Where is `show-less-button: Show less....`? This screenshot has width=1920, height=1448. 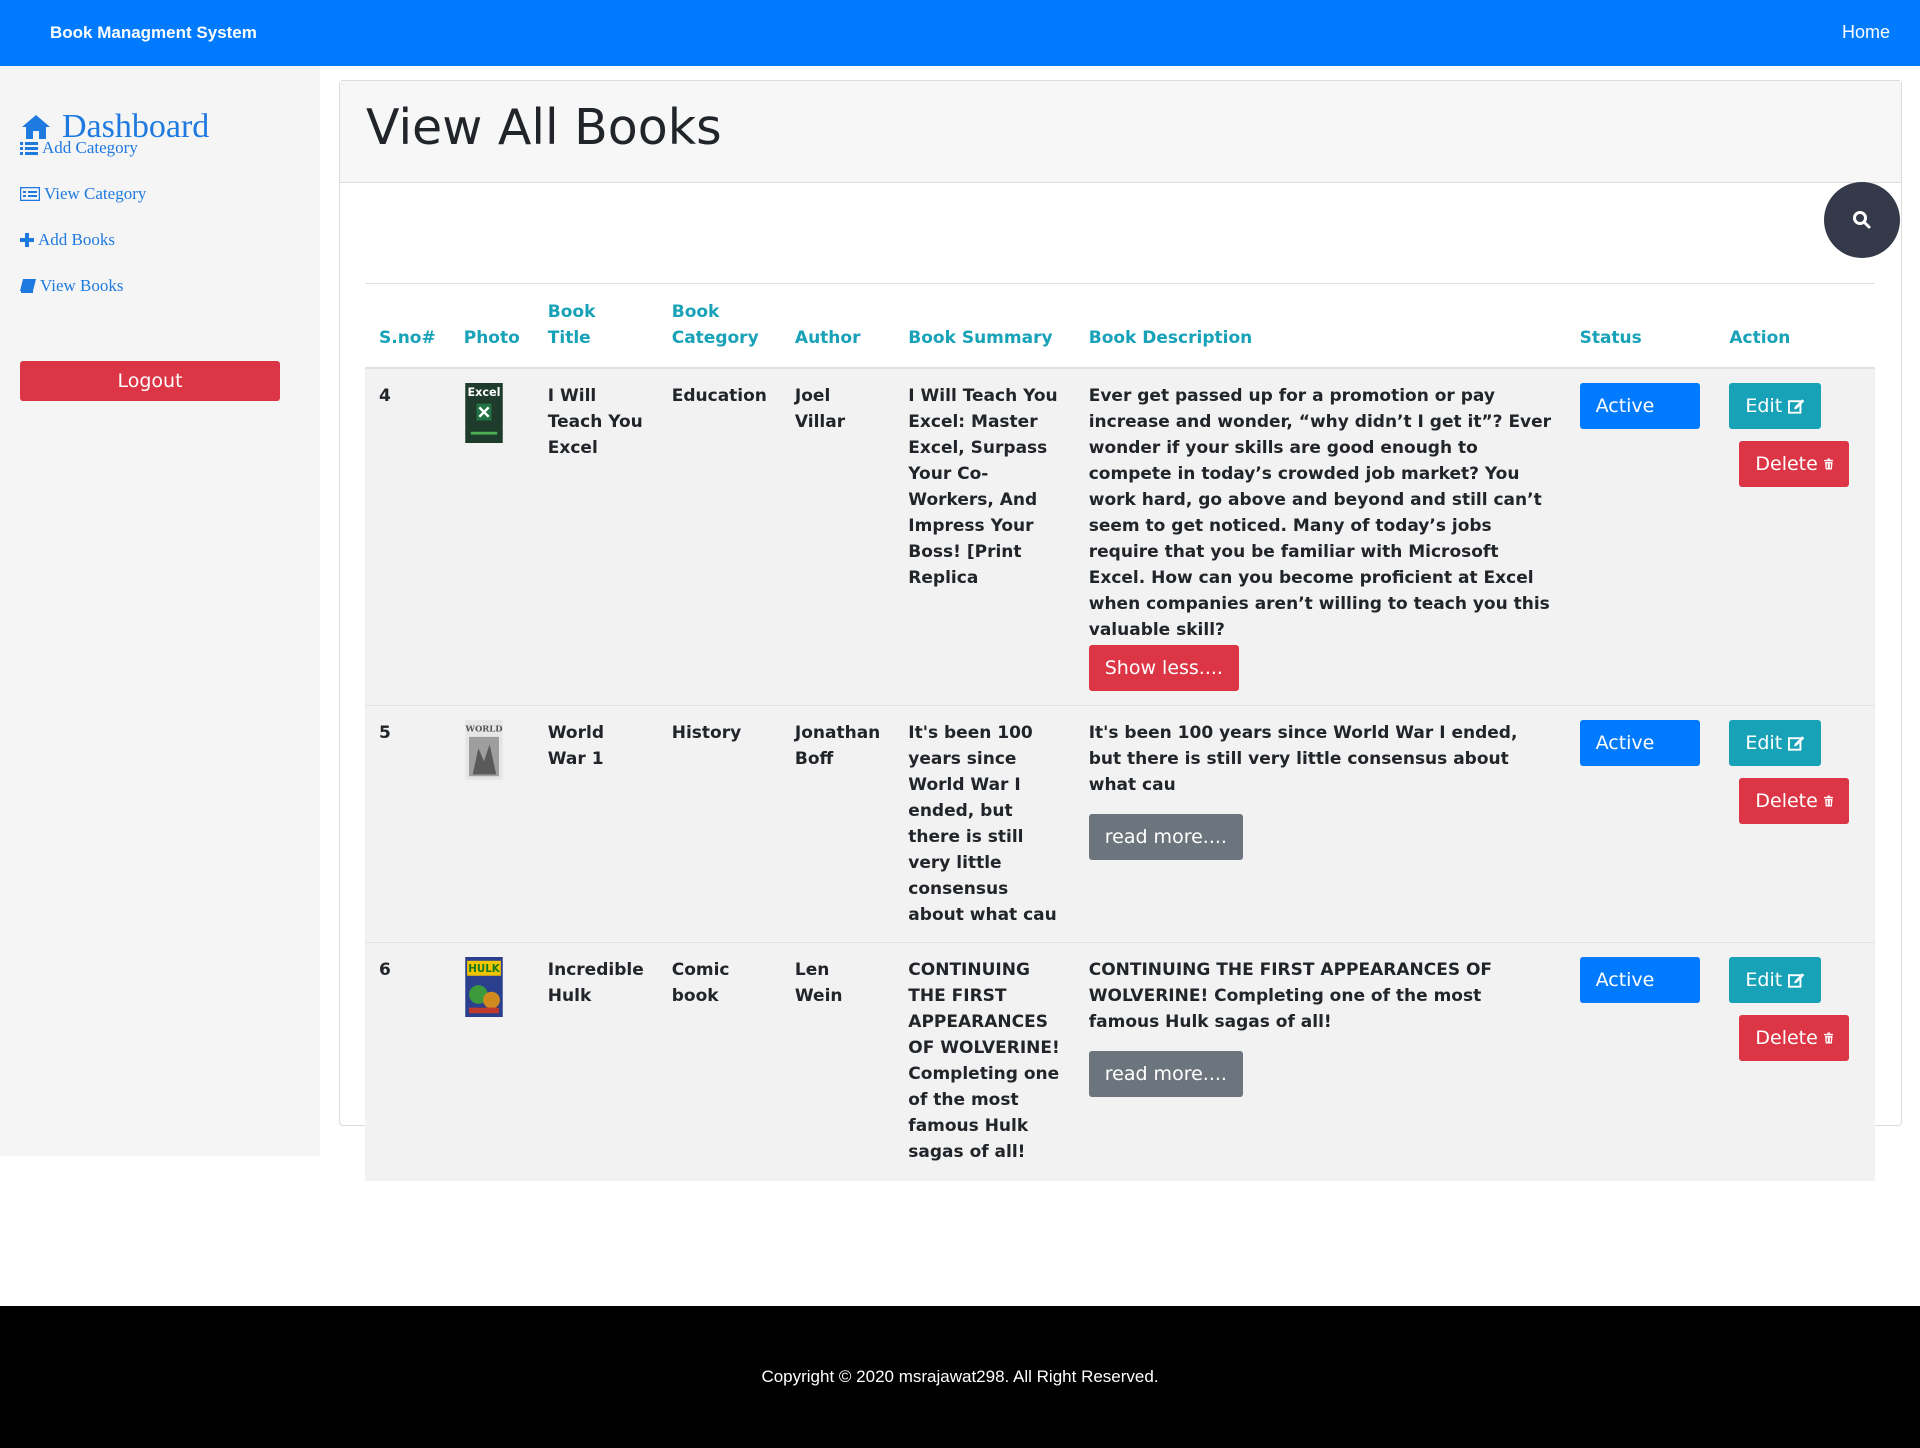
show-less-button: Show less.... is located at coordinates (1163, 667).